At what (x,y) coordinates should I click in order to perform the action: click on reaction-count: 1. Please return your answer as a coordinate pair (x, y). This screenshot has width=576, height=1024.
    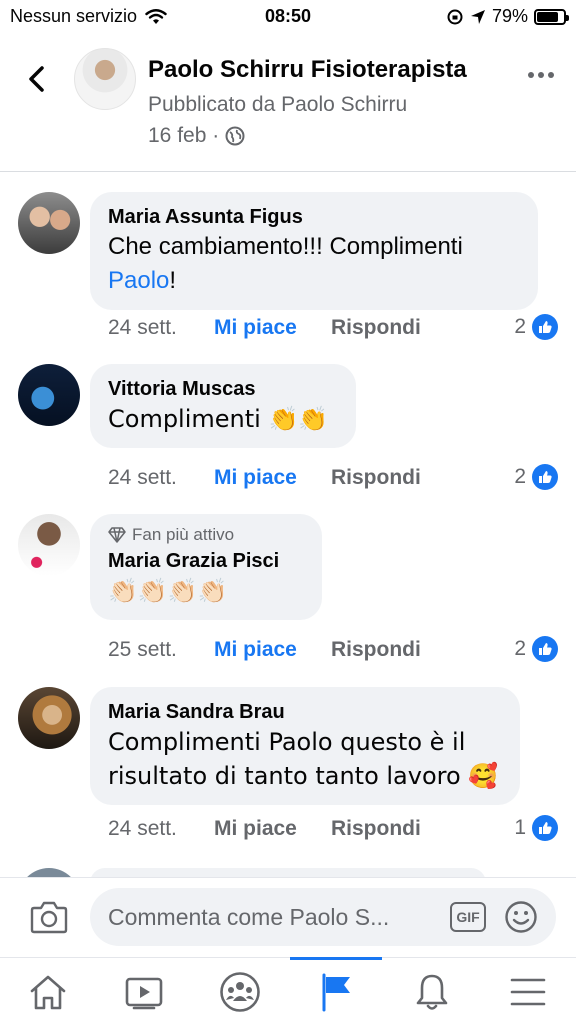
    Looking at the image, I should click on (536, 828).